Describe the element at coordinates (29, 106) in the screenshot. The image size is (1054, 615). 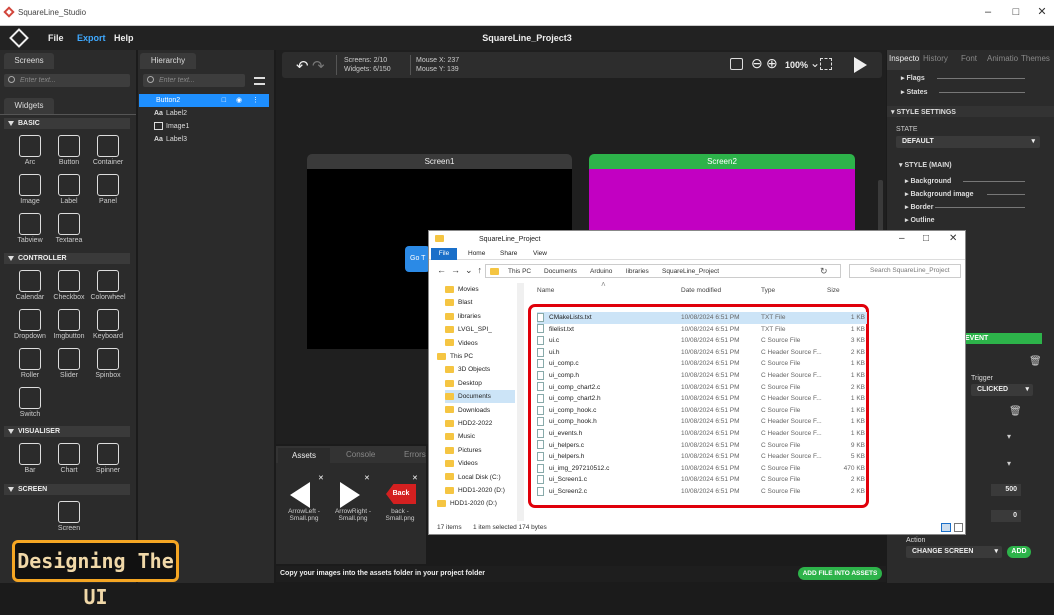
I see `tab-widgets: Widgets` at that location.